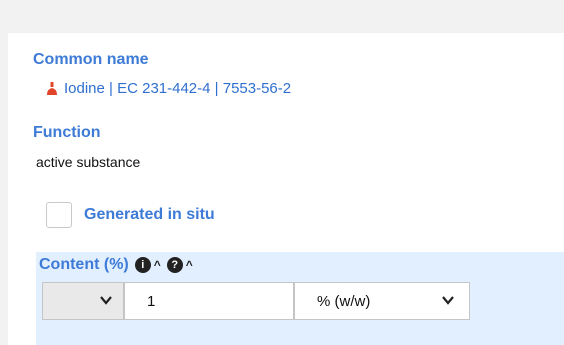 The height and width of the screenshot is (345, 564). I want to click on substance-text: Iodine | EC 231-442-4 | 7553-56-2, so click(177, 88).